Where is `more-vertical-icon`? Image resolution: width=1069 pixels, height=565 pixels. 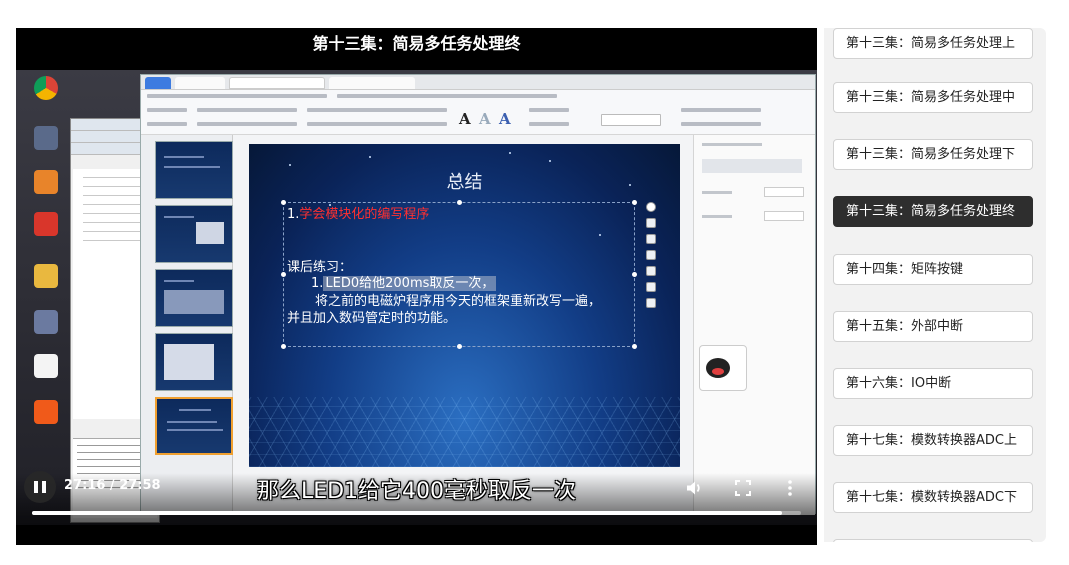
more-vertical-icon is located at coordinates (790, 488).